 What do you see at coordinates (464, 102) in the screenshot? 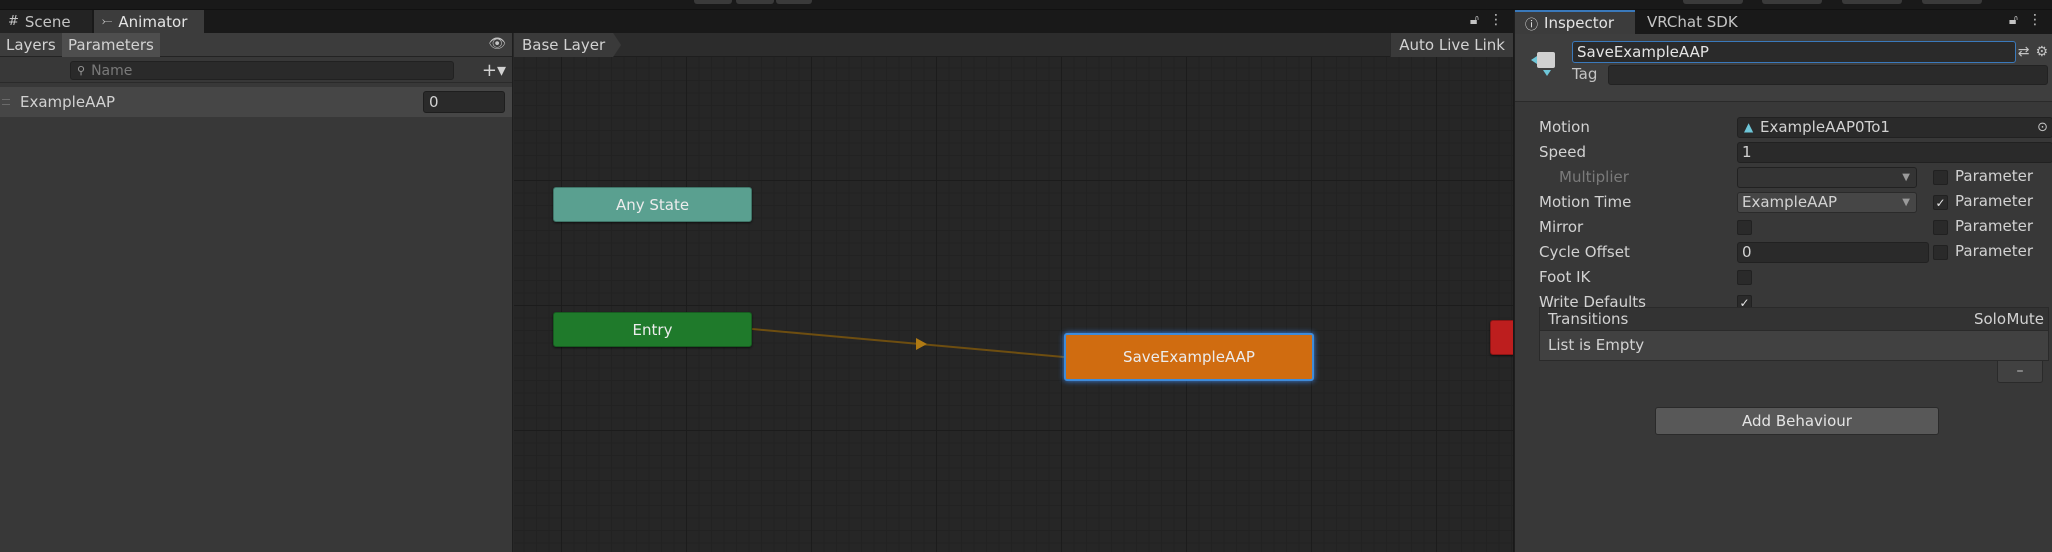
I see `parameter-value-field: 0` at bounding box center [464, 102].